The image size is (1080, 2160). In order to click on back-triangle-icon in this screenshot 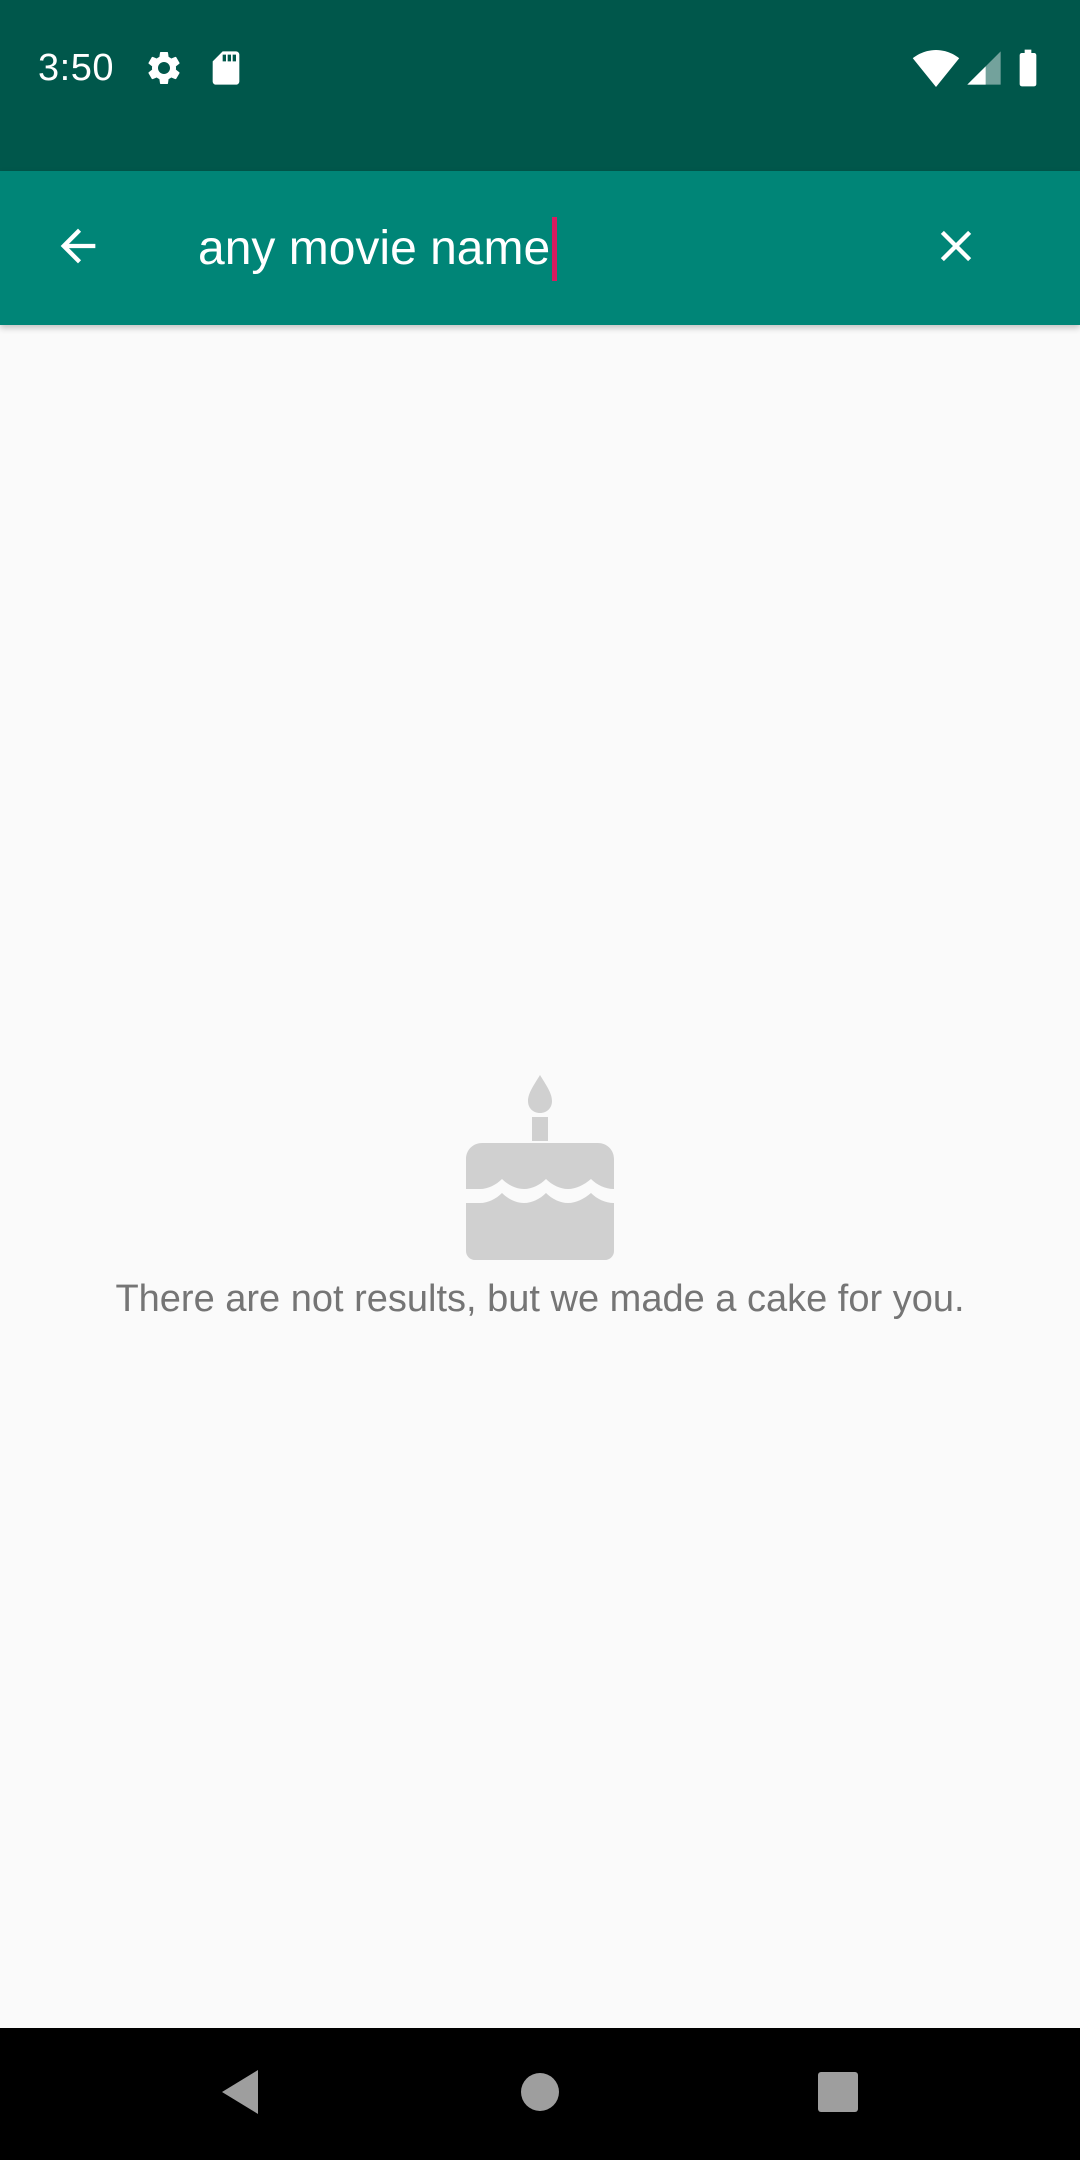, I will do `click(240, 2094)`.